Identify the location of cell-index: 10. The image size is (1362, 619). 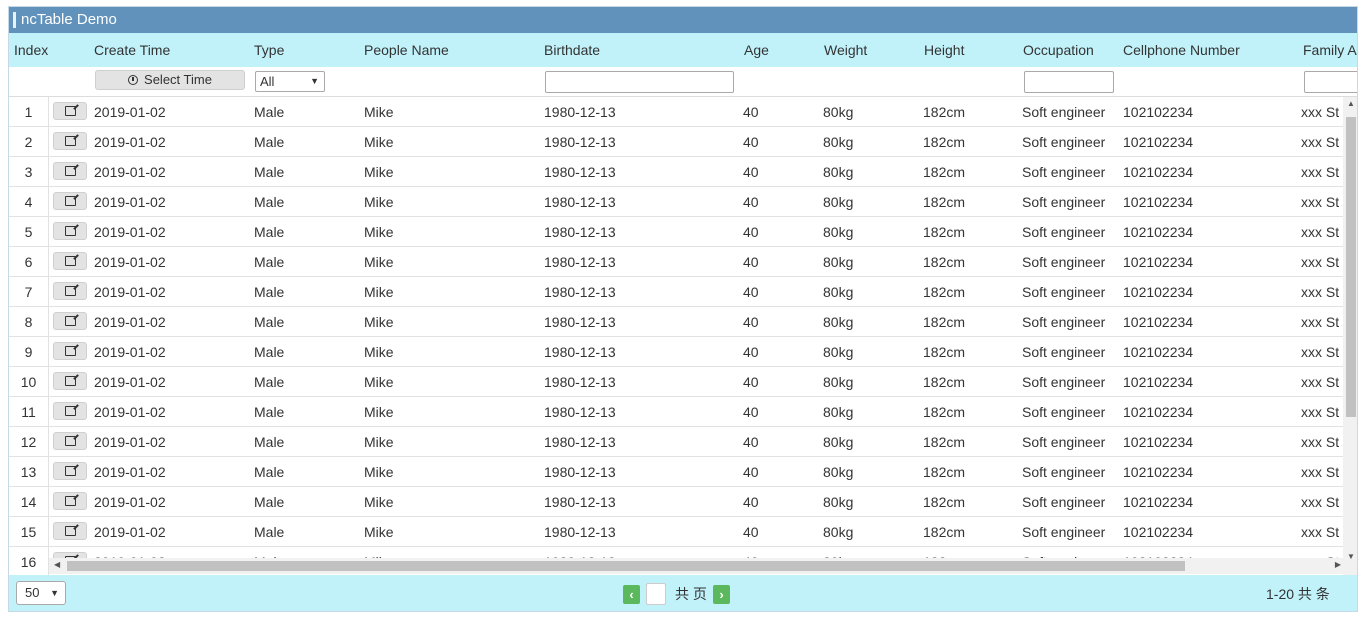
(29, 382).